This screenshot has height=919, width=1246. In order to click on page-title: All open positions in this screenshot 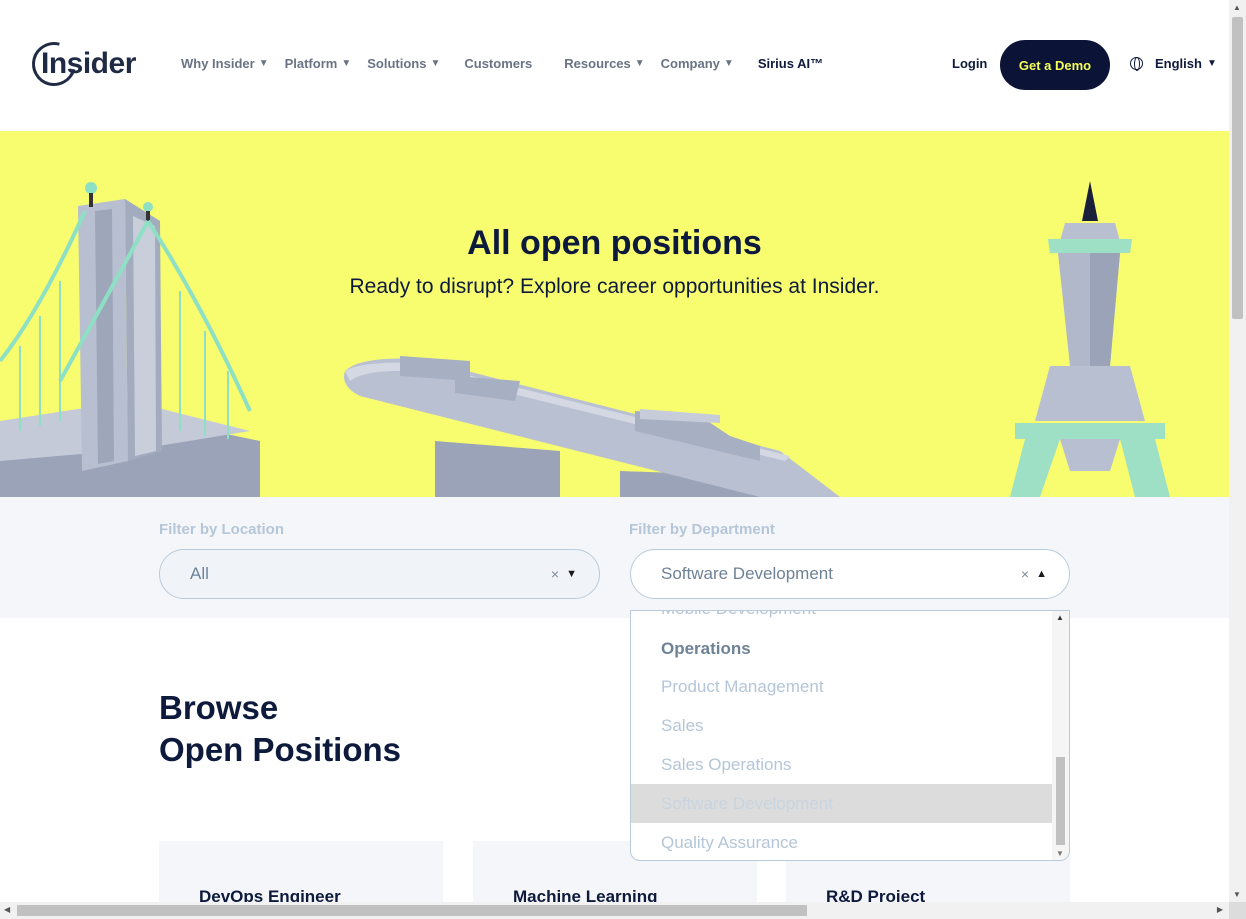, I will do `click(614, 243)`.